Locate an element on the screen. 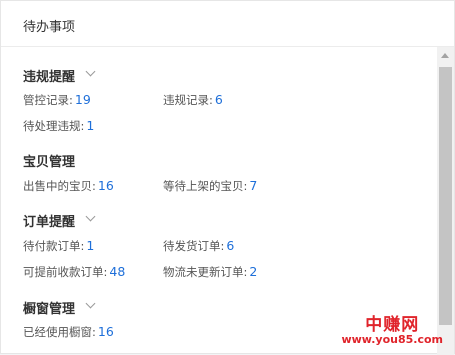 The image size is (455, 355). watermark-text: 中赚网 is located at coordinates (392, 325).